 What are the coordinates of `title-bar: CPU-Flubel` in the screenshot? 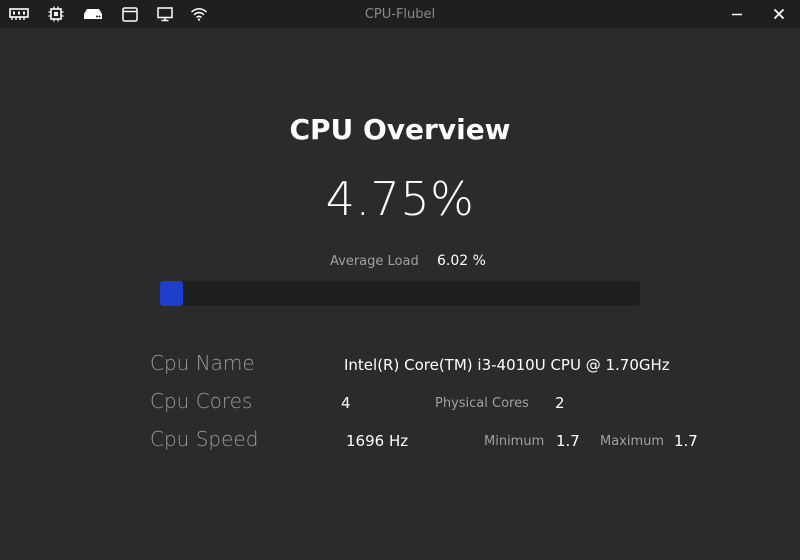 It's located at (400, 14).